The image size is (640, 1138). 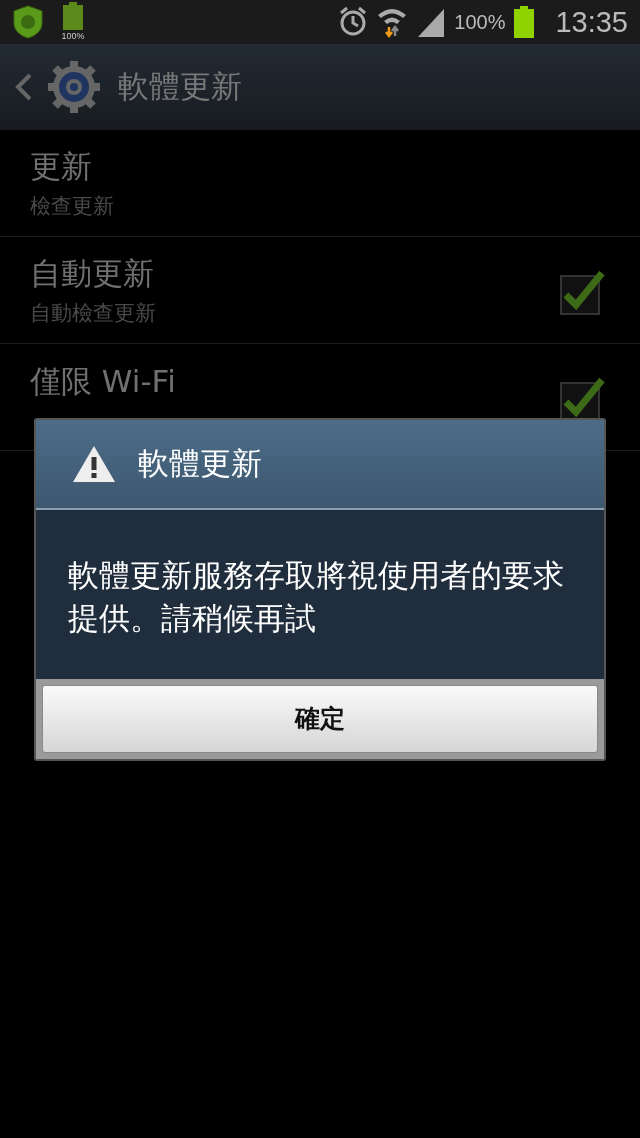 I want to click on ok-button: 確定, so click(x=320, y=718).